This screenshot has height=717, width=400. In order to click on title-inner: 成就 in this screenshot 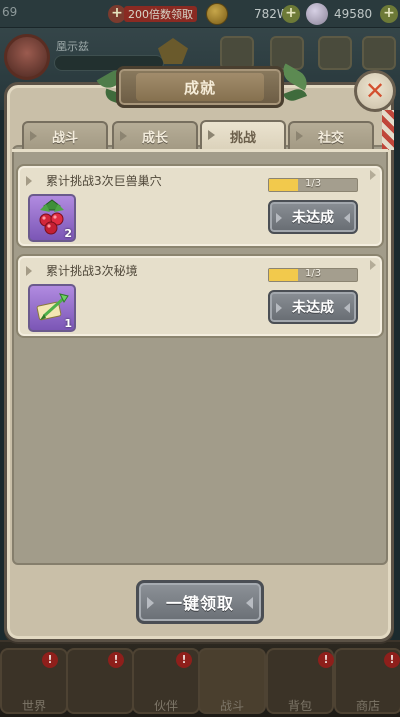, I will do `click(200, 87)`.